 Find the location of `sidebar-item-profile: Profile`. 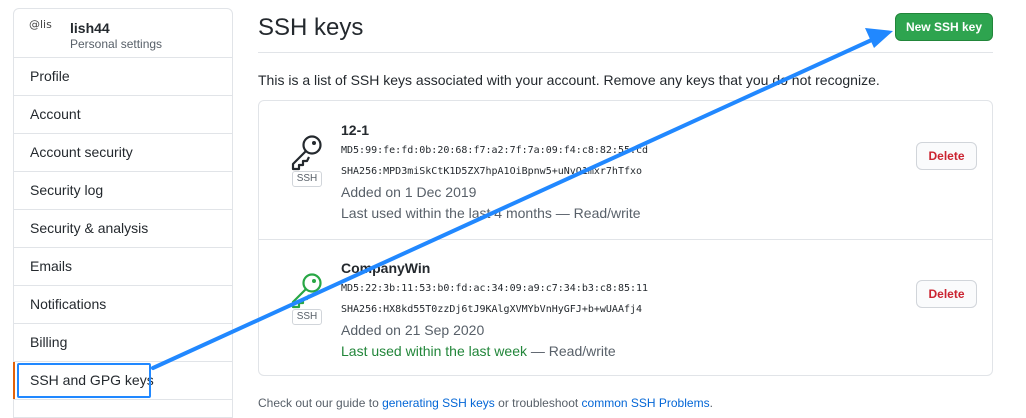

sidebar-item-profile: Profile is located at coordinates (123, 77).